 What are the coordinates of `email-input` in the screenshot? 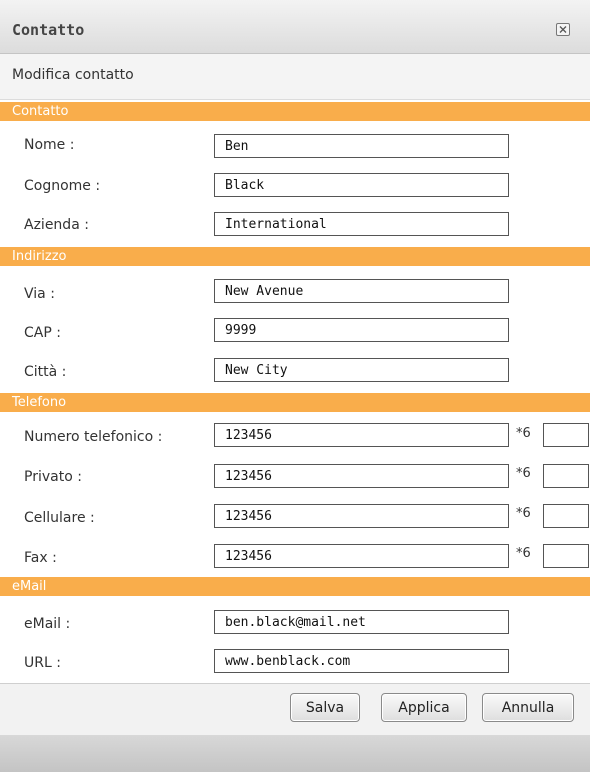 It's located at (361, 622).